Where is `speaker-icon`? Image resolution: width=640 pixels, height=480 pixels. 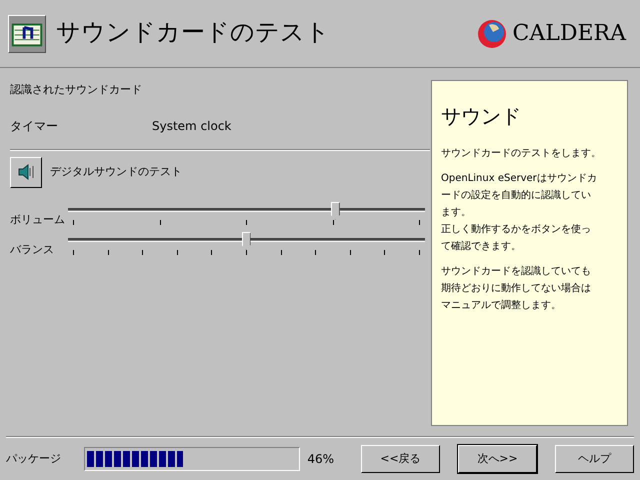
speaker-icon is located at coordinates (26, 172).